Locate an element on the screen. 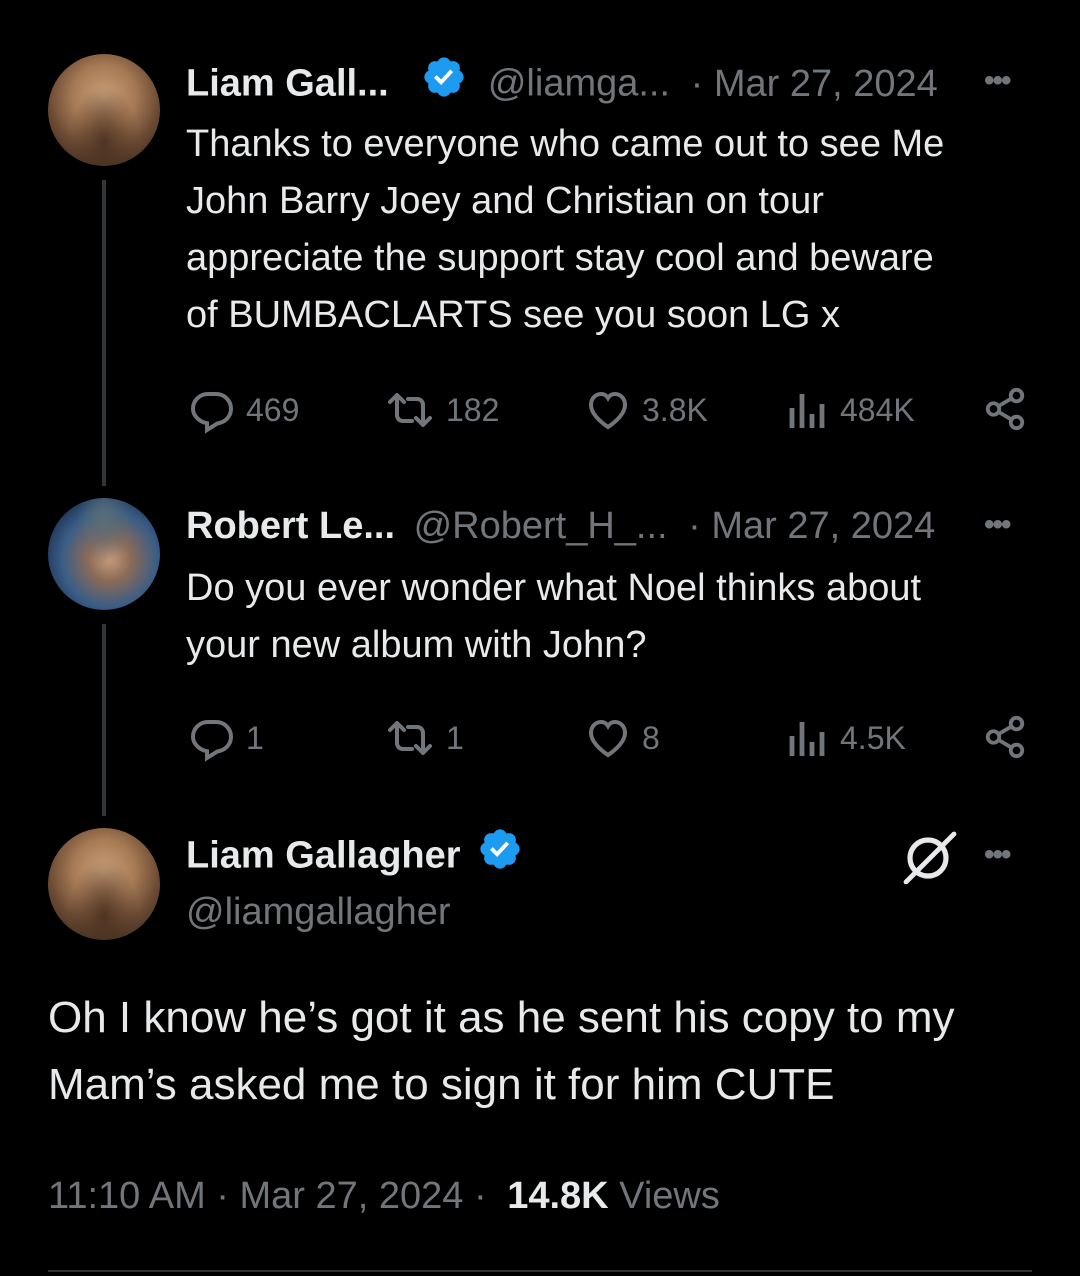  repost-count: 182 is located at coordinates (473, 409).